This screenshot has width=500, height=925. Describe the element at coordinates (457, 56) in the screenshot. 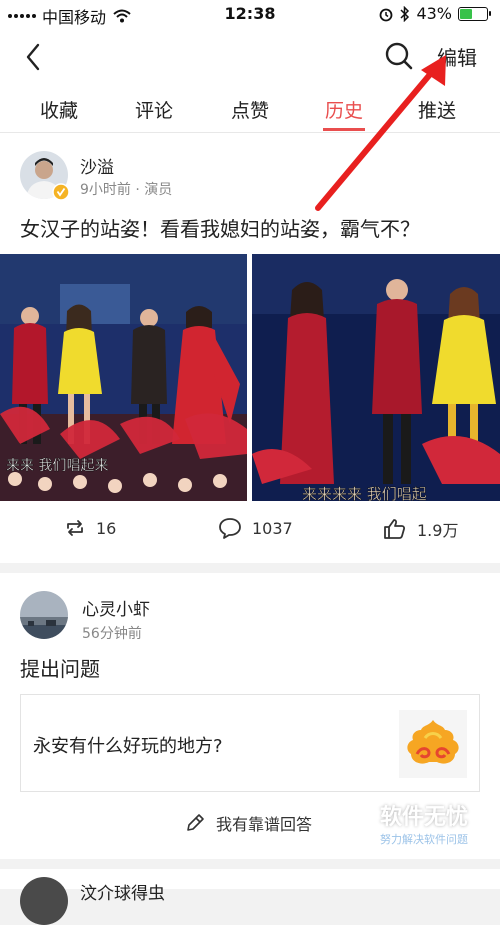

I see `edit-button: 编辑` at that location.